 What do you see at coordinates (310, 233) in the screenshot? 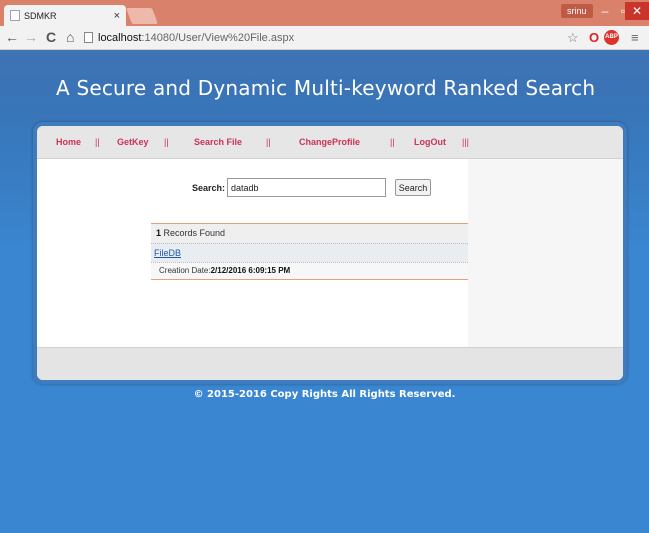
I see `records-found-row: 1 Records Found` at bounding box center [310, 233].